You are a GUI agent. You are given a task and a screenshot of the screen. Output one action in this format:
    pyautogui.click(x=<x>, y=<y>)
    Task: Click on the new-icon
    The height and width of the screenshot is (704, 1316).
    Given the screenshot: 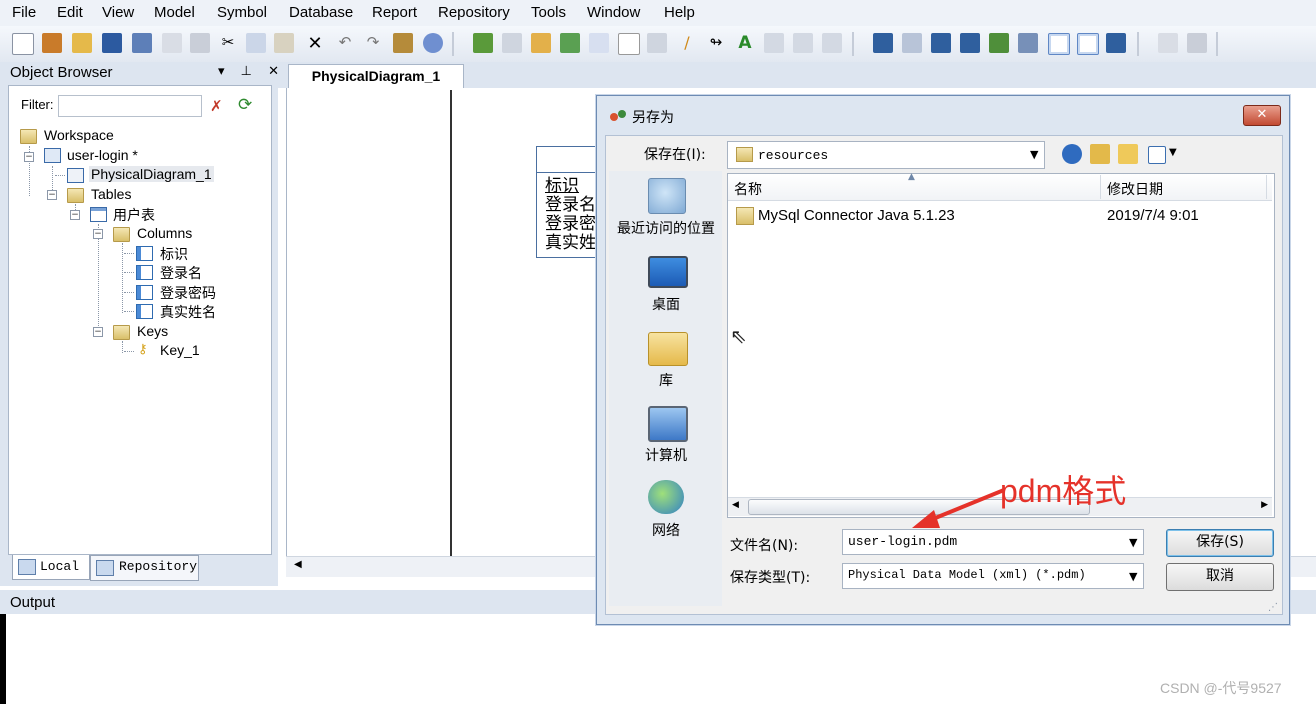 What is the action you would take?
    pyautogui.click(x=23, y=44)
    